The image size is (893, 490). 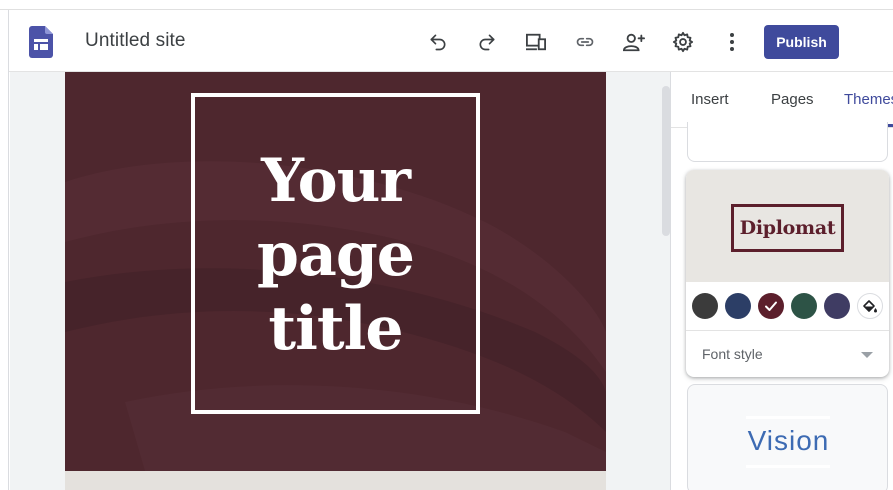 I want to click on redo-icon, so click(x=487, y=42).